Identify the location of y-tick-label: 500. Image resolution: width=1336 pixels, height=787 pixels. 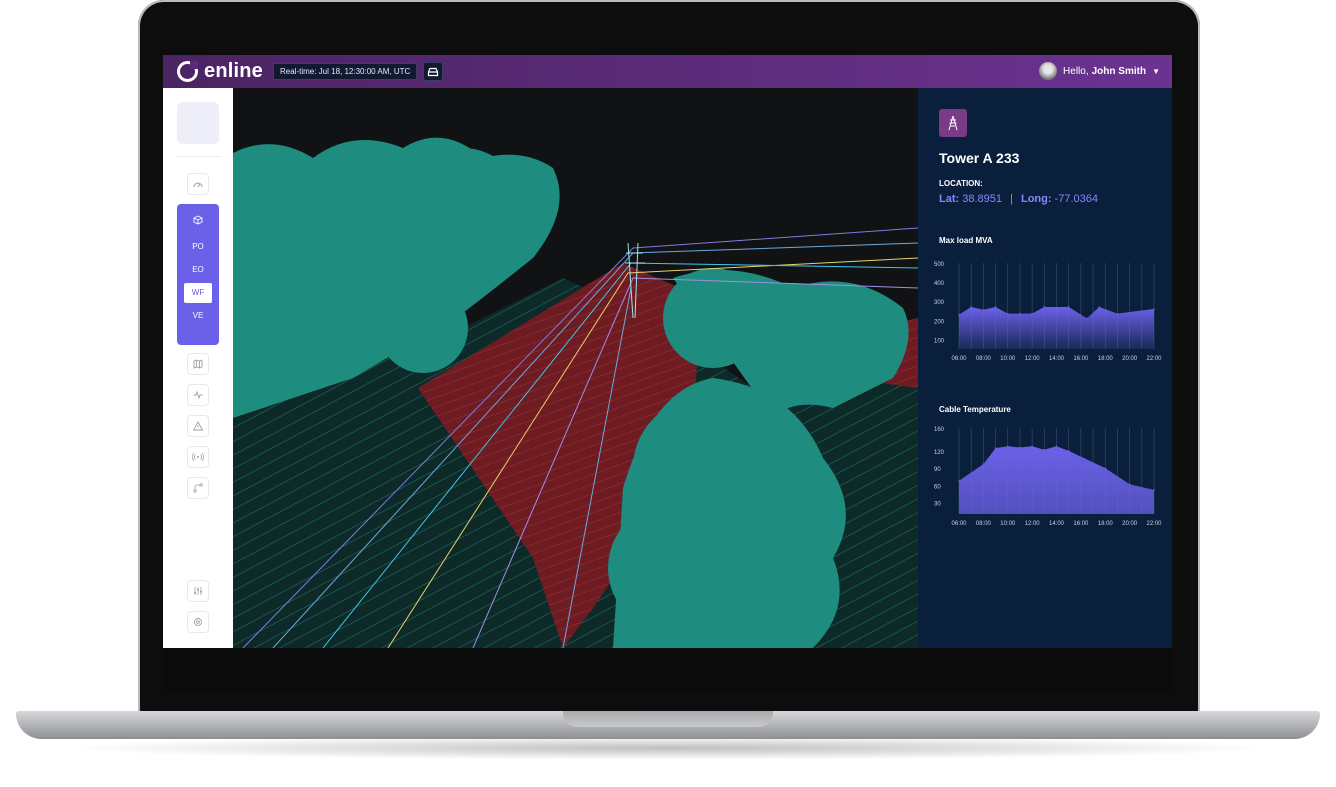
(939, 265).